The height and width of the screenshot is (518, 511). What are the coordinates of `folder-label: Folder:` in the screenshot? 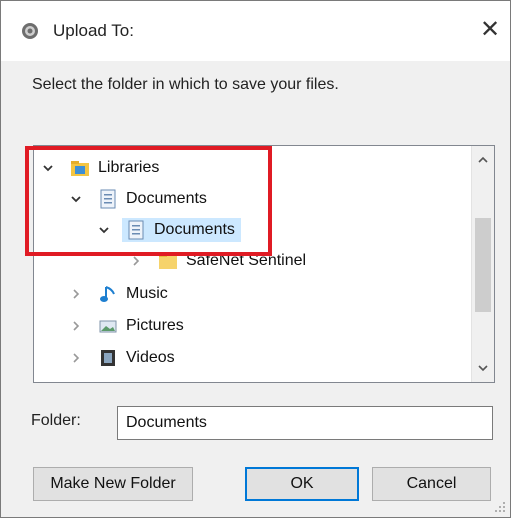 It's located at (56, 421).